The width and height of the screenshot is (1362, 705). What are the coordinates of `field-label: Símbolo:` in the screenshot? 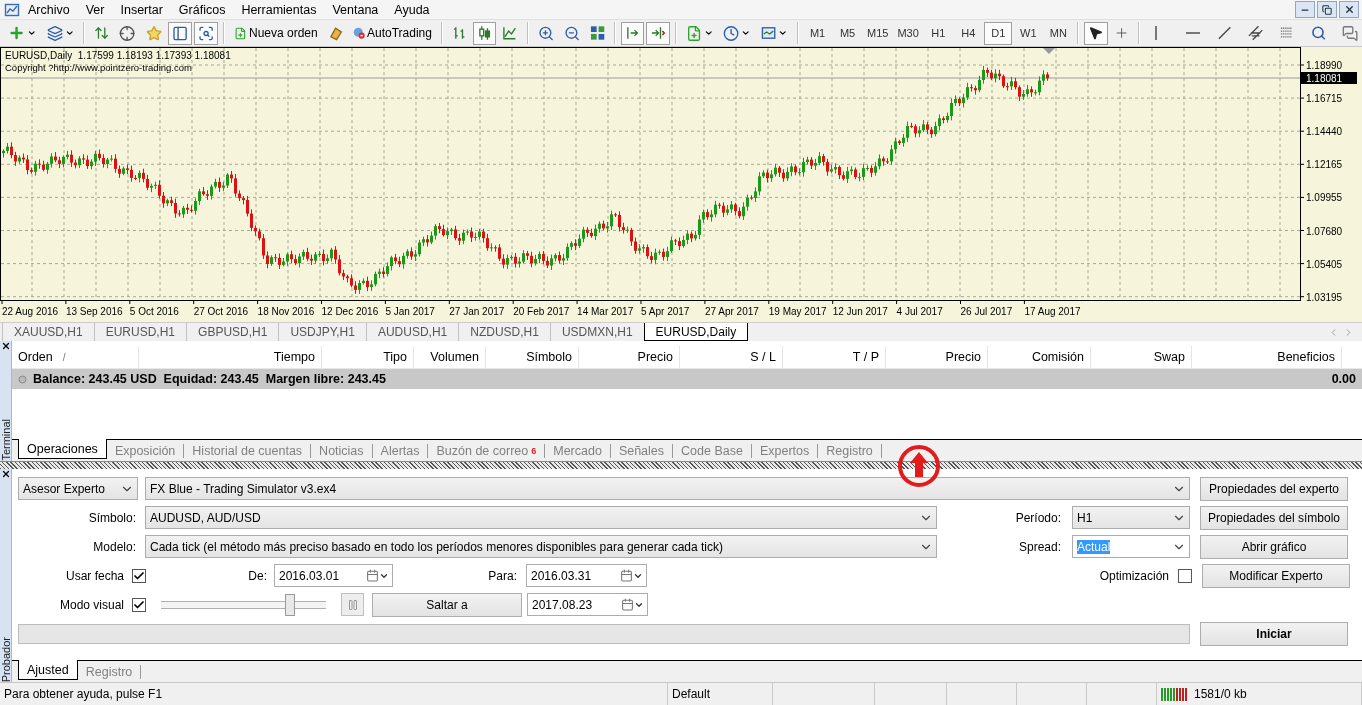 It's located at (112, 517).